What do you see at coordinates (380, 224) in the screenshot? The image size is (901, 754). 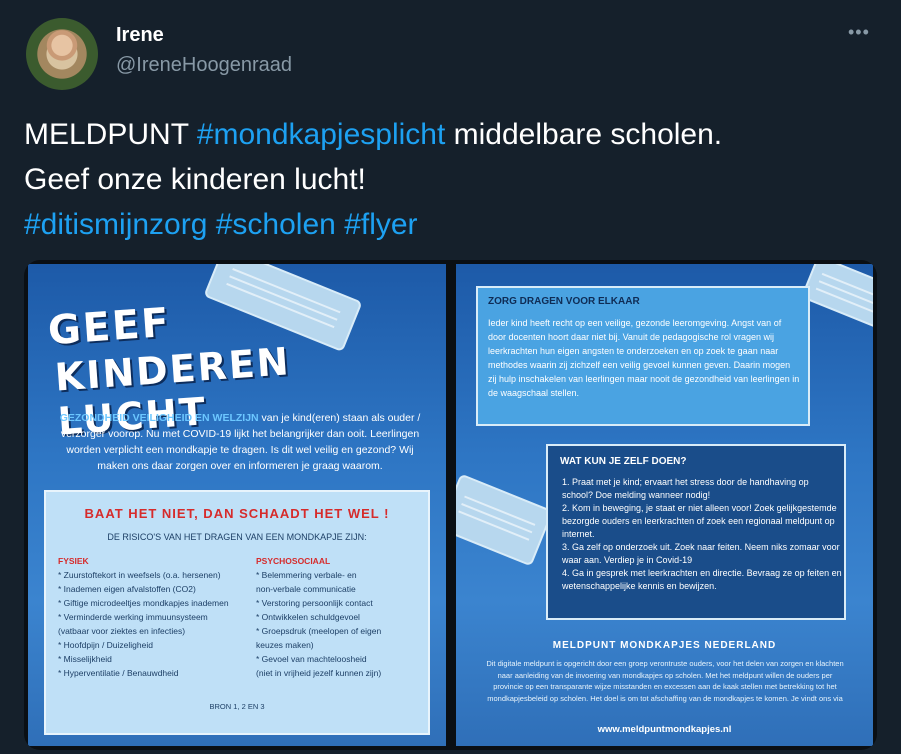 I see `hashtag-link: #flyer` at bounding box center [380, 224].